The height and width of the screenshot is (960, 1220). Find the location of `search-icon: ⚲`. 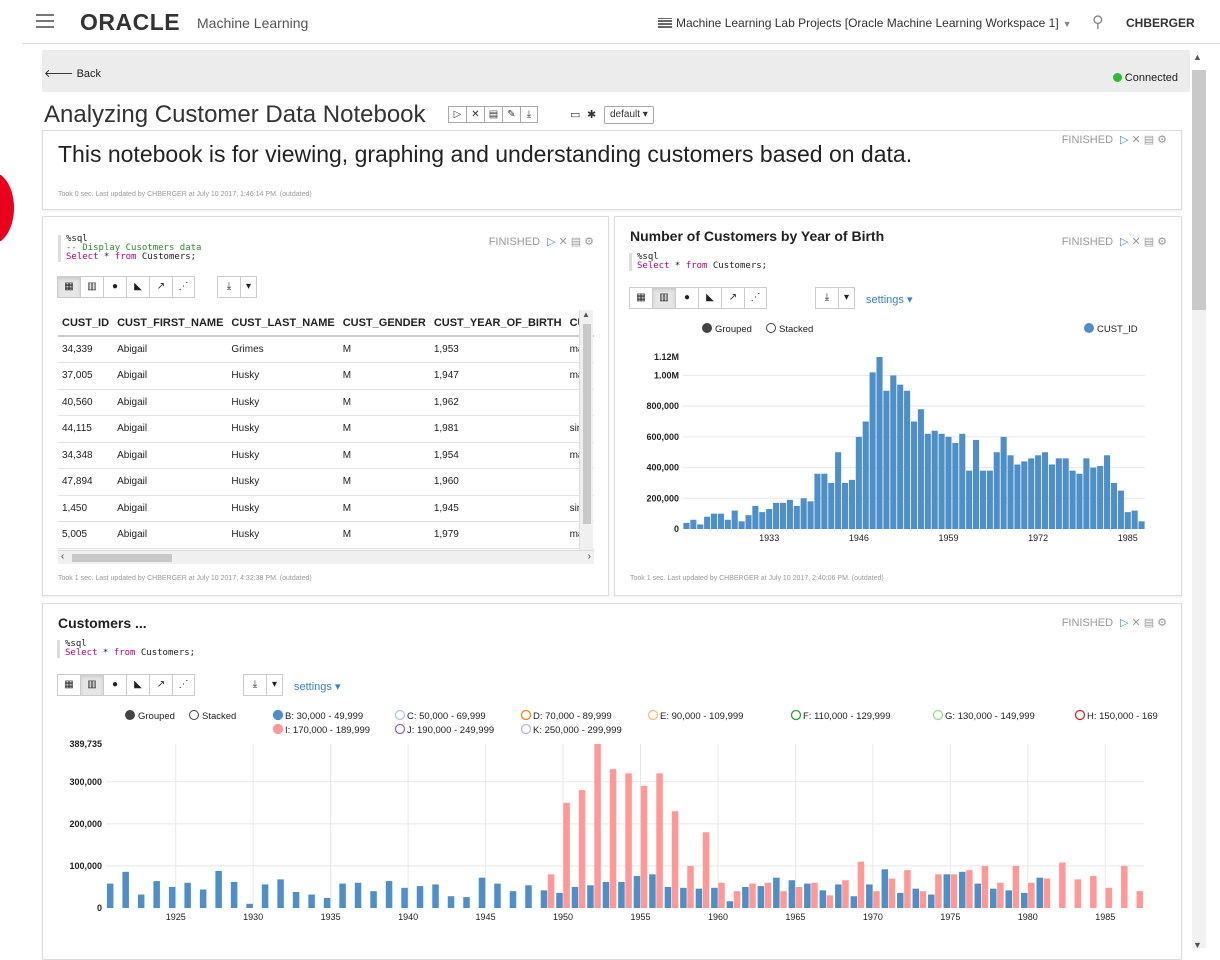

search-icon: ⚲ is located at coordinates (1098, 22).